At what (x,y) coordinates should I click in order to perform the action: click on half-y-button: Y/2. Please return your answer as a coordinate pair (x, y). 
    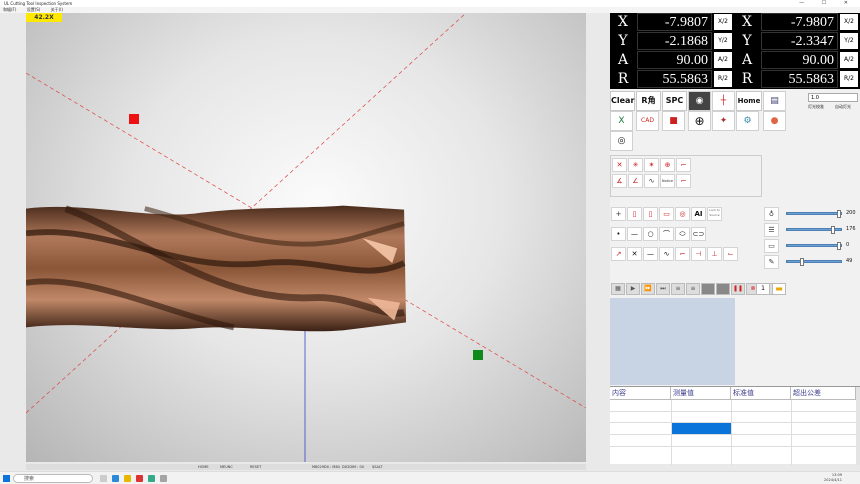
    Looking at the image, I should click on (723, 41).